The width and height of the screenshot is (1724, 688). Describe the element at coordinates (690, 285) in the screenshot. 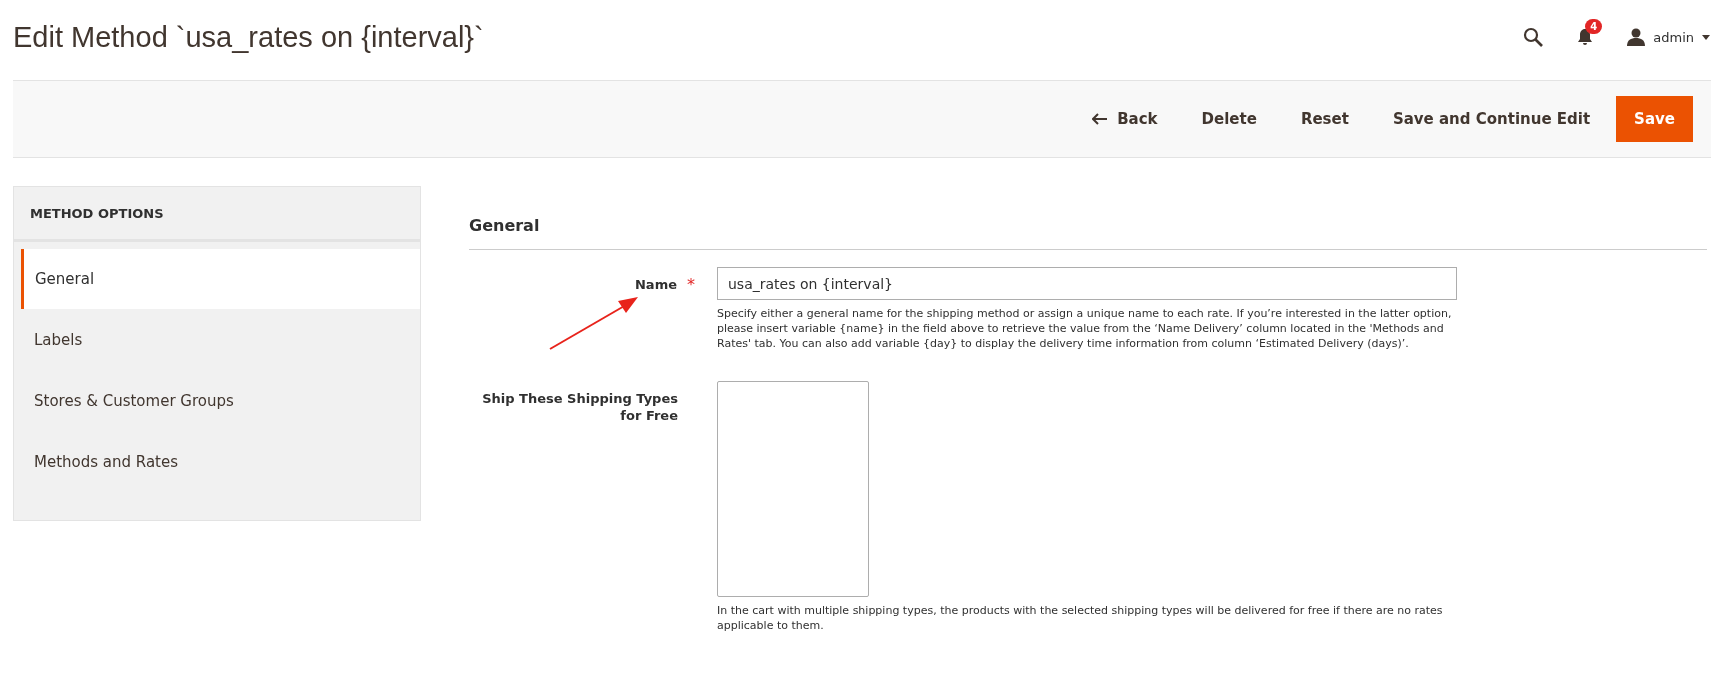

I see `required-mark: *` at that location.